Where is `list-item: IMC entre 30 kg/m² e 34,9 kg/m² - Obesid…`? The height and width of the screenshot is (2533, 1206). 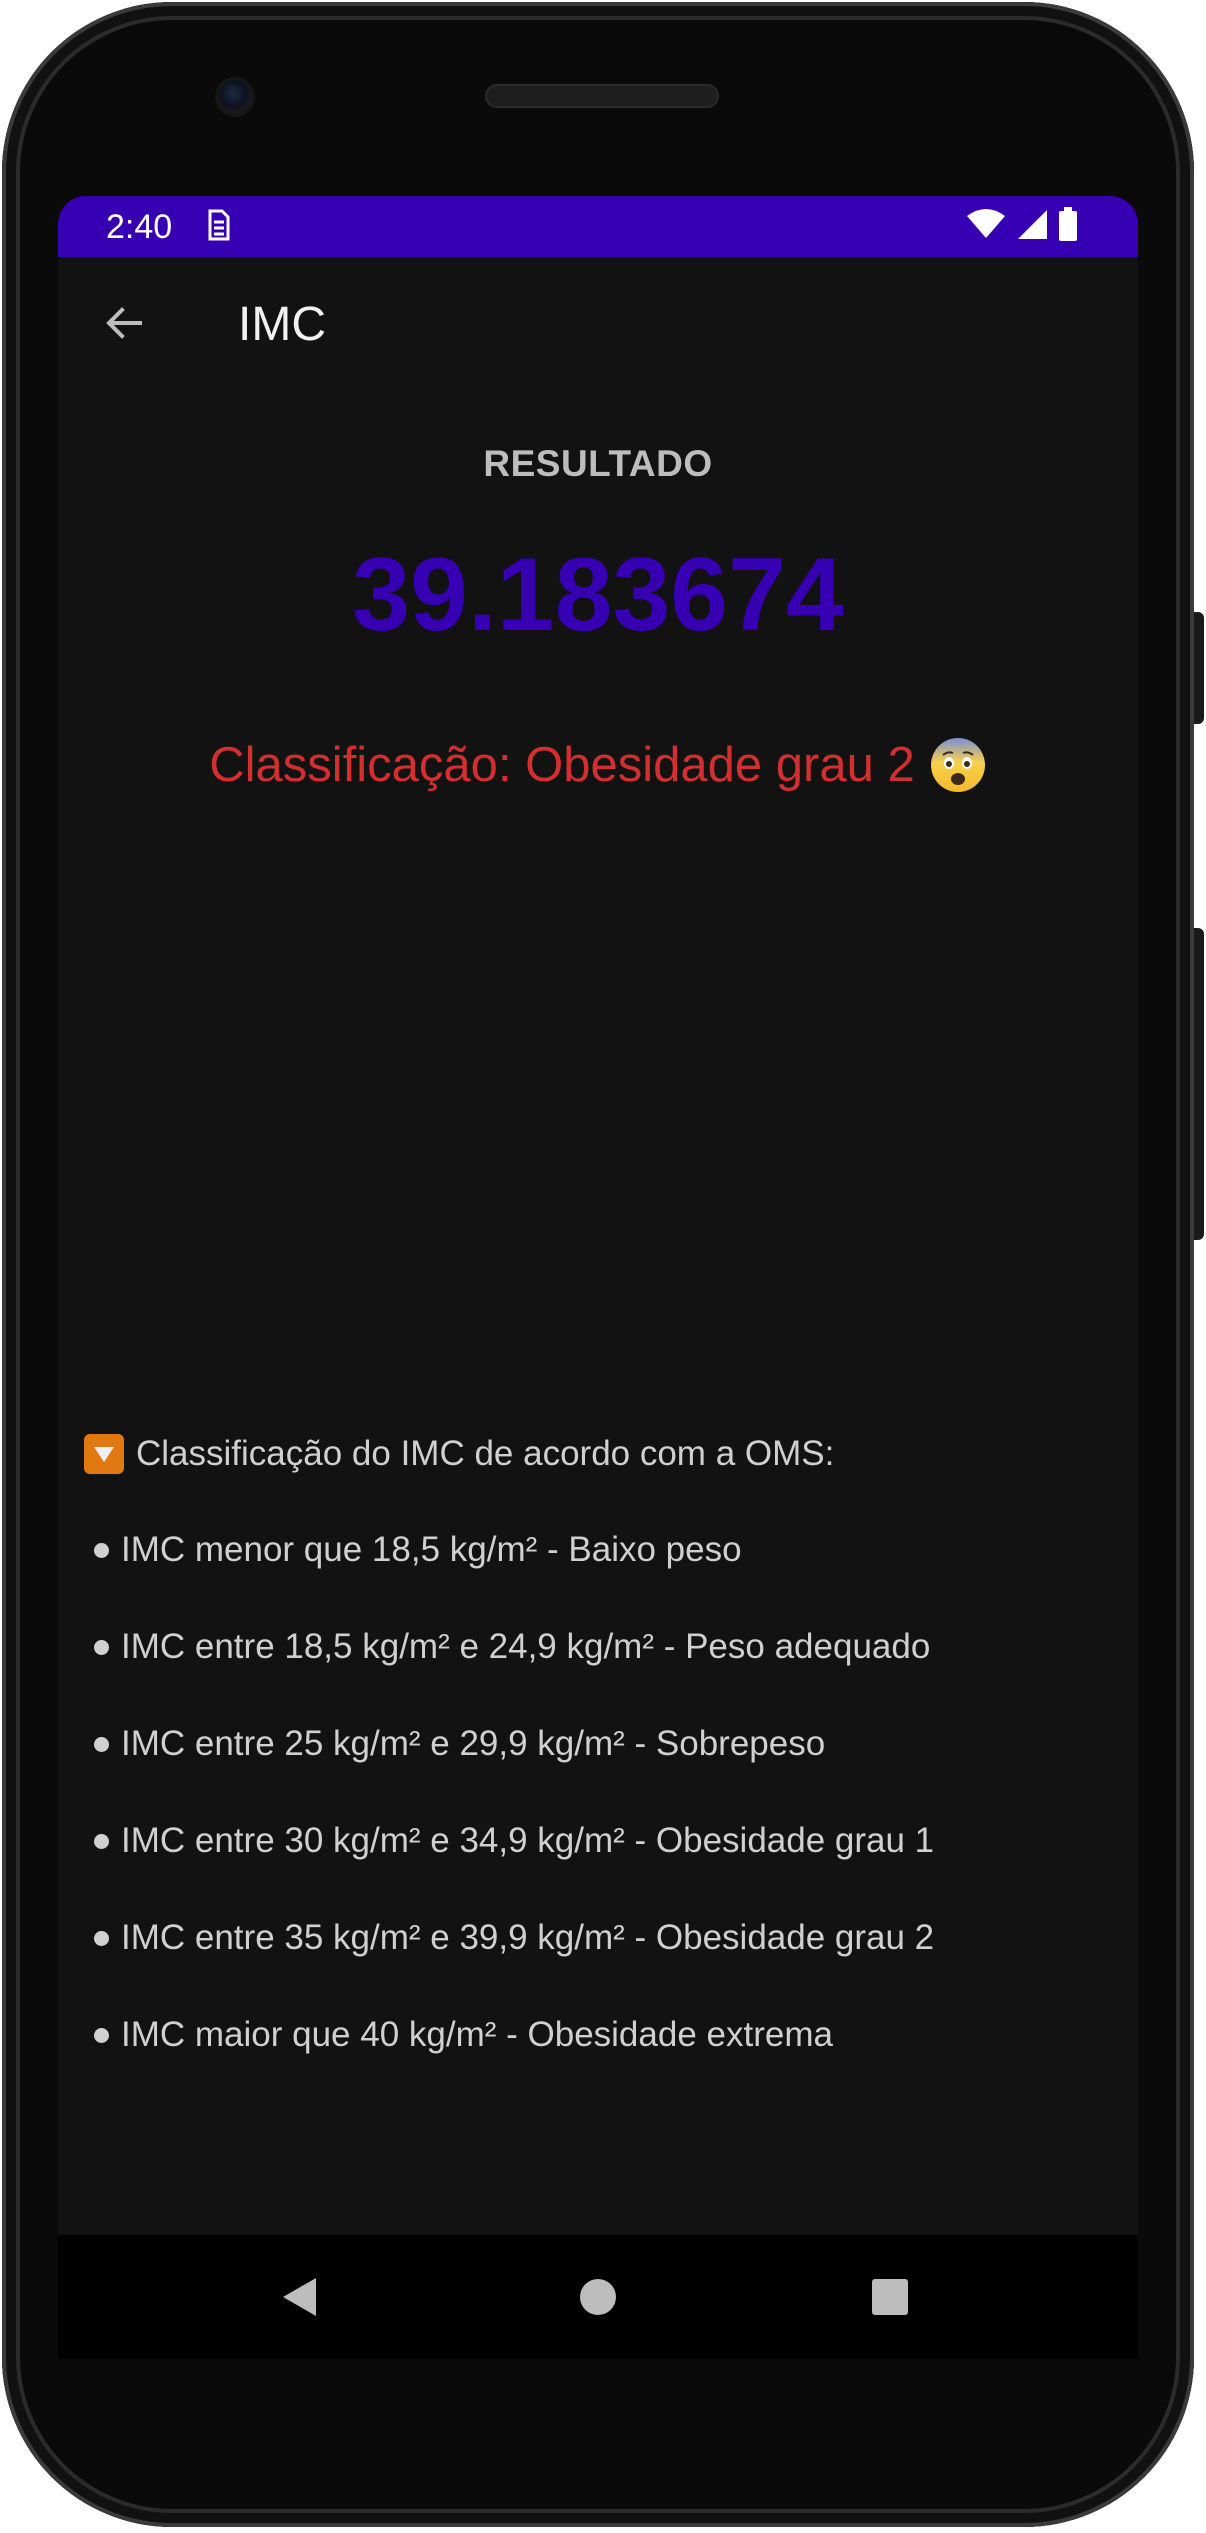 list-item: IMC entre 30 kg/m² e 34,9 kg/m² - Obesid… is located at coordinates (599, 1841).